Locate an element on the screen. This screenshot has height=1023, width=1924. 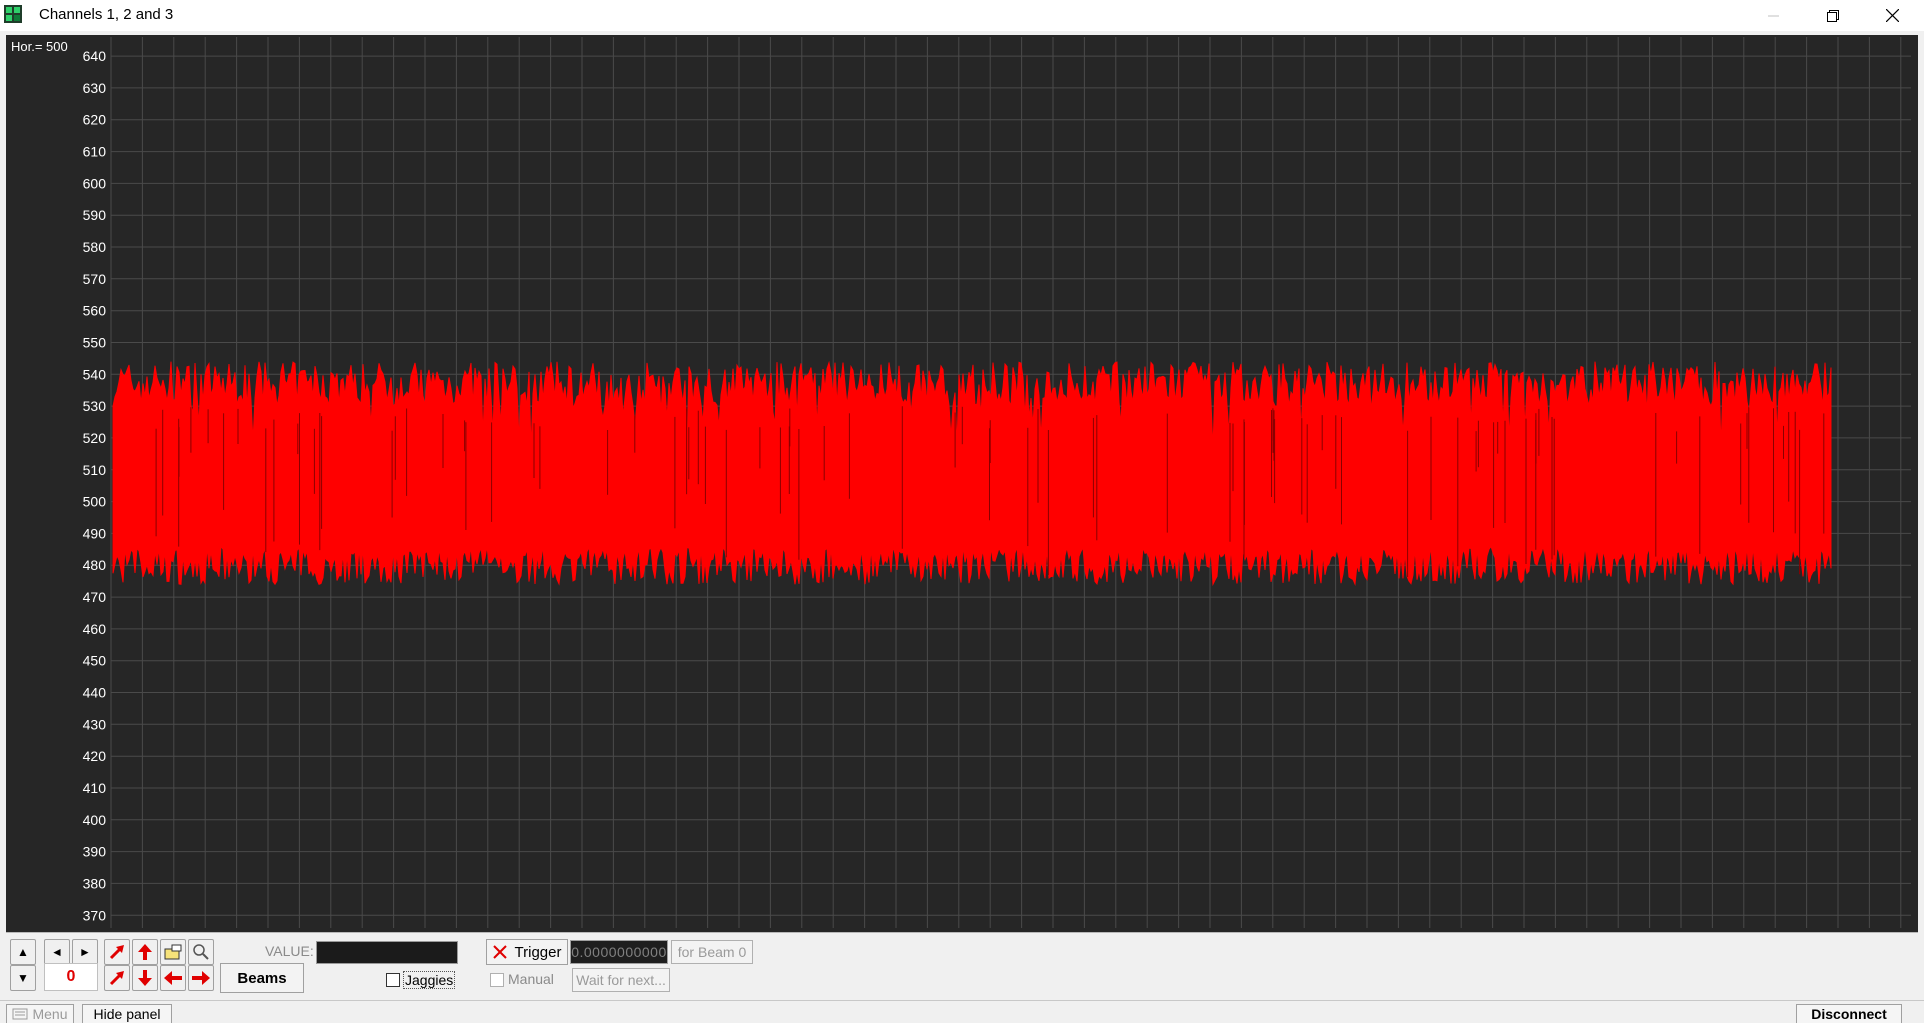
arrow-left-icon is located at coordinates (173, 978).